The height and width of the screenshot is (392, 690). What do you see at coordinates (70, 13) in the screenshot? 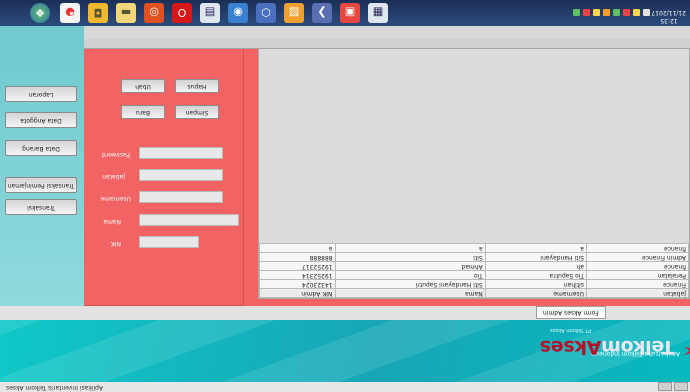
I see `chrome-icon: ◕` at bounding box center [70, 13].